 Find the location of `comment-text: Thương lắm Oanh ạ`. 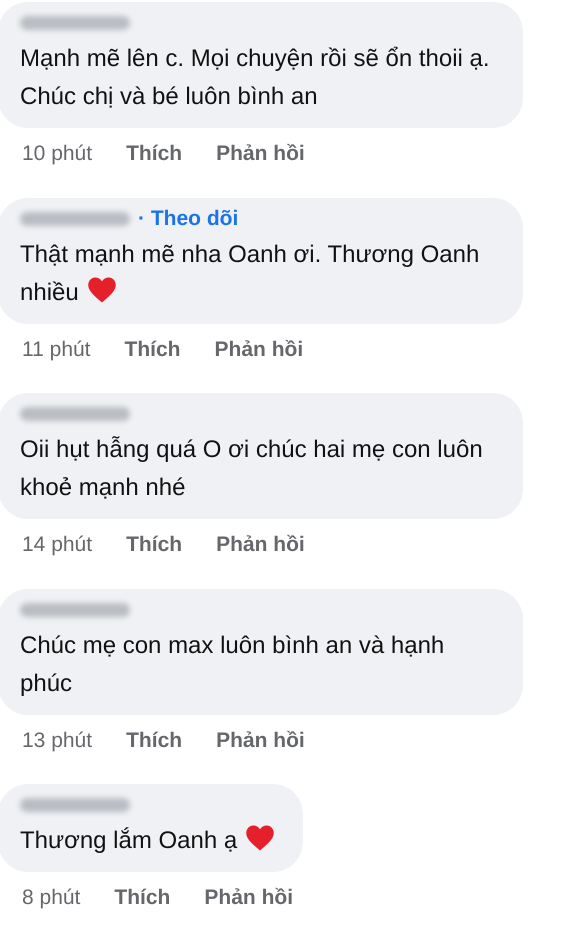

comment-text: Thương lắm Oanh ạ is located at coordinates (148, 841).